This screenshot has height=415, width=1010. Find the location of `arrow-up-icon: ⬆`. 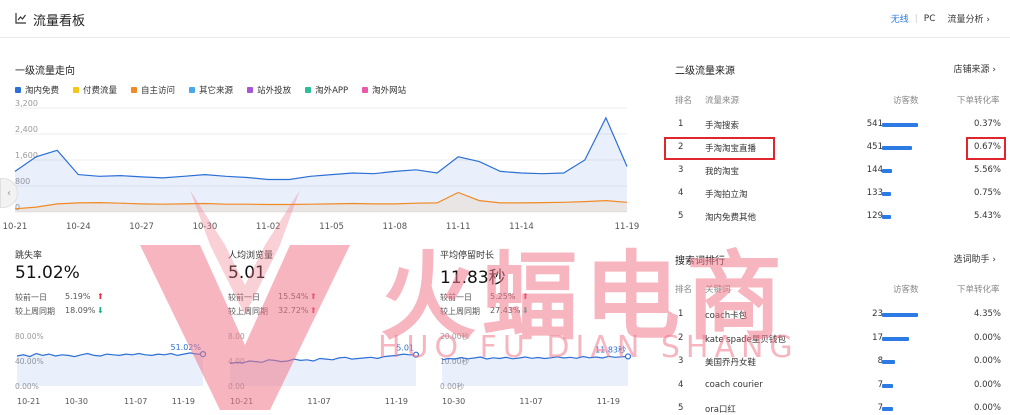

arrow-up-icon: ⬆ is located at coordinates (100, 296).